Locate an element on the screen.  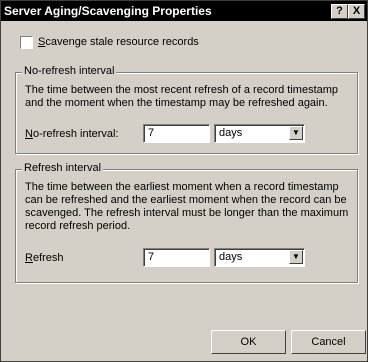
no-refresh-value: 7 is located at coordinates (151, 133).